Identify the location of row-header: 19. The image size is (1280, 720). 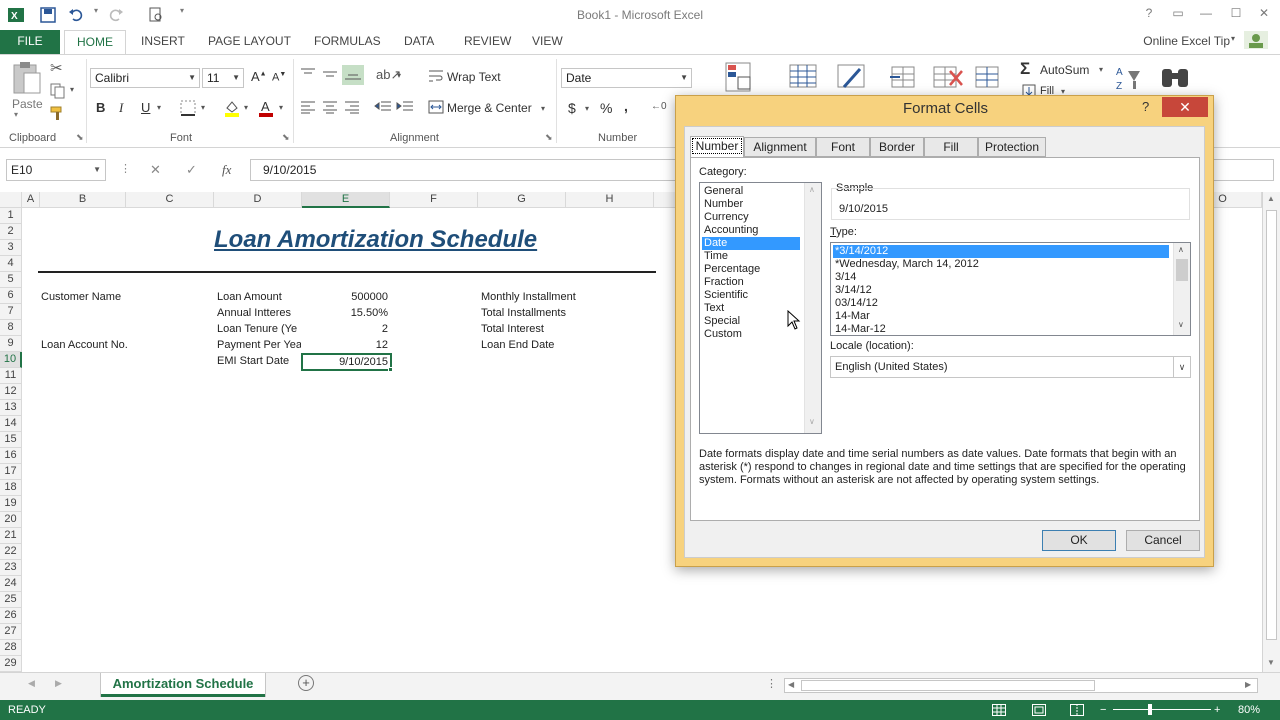
(11, 504).